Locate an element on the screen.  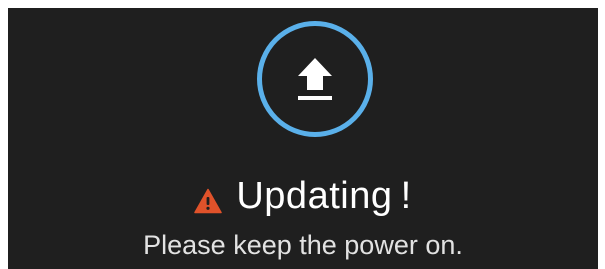
status-message: Please keep the power on. is located at coordinates (303, 245).